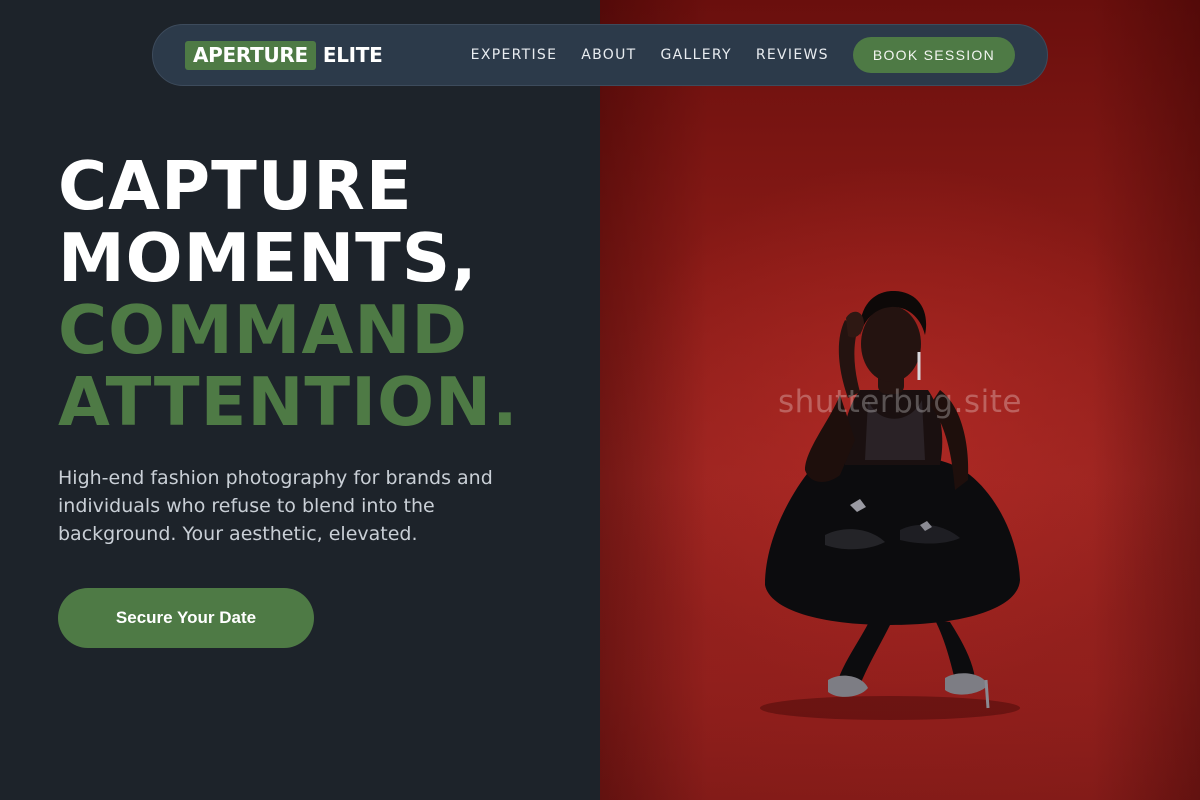 The image size is (1200, 800). Describe the element at coordinates (650, 55) in the screenshot. I see `nav-links: EXPERTISE ABOUT GALLERY REVIEWS` at that location.